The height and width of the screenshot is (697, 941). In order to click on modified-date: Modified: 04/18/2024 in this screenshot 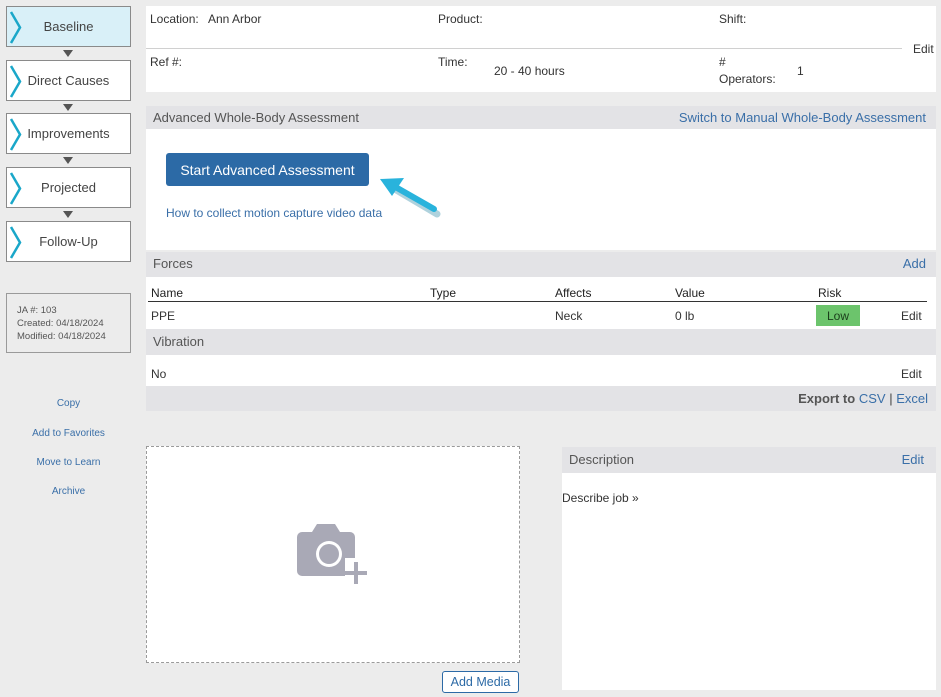, I will do `click(61, 336)`.